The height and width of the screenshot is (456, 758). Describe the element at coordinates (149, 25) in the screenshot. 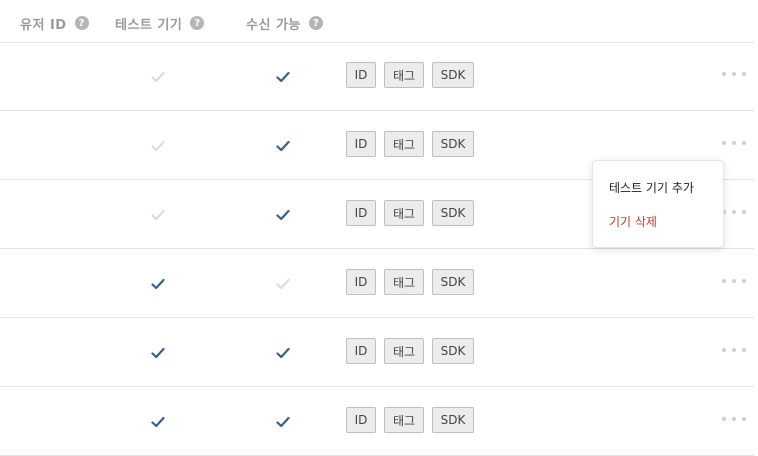

I see `header-test-device-label: 테스트 기기` at that location.